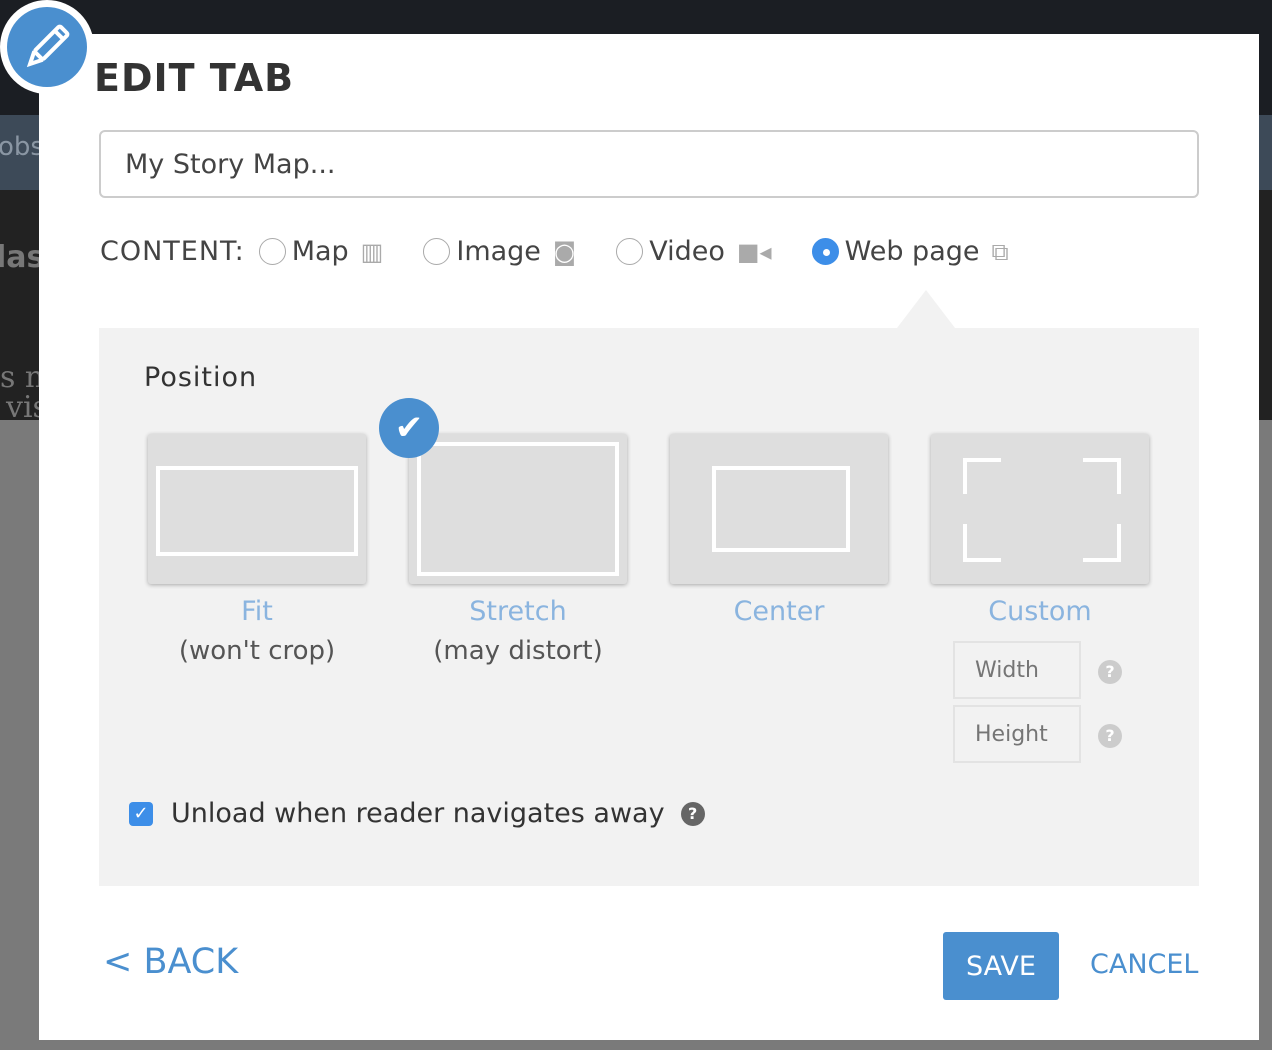 Image resolution: width=1272 pixels, height=1050 pixels. I want to click on panel-pointer, so click(926, 309).